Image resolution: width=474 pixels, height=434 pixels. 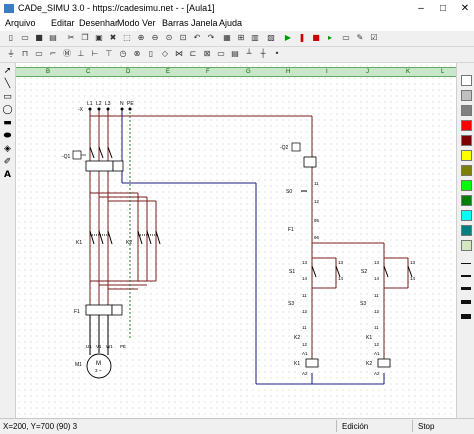 I want to click on sensor-icon: ◇, so click(x=165, y=54).